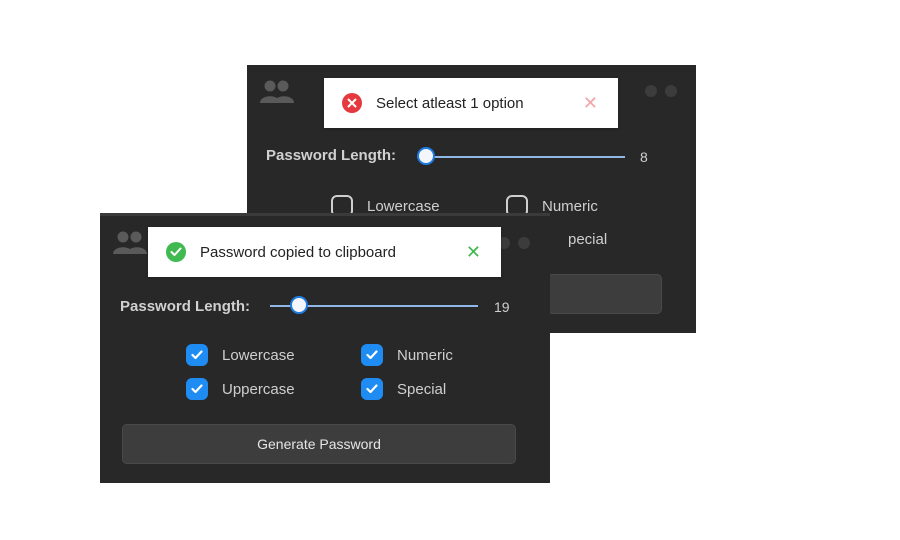  Describe the element at coordinates (176, 252) in the screenshot. I see `success-check-icon` at that location.